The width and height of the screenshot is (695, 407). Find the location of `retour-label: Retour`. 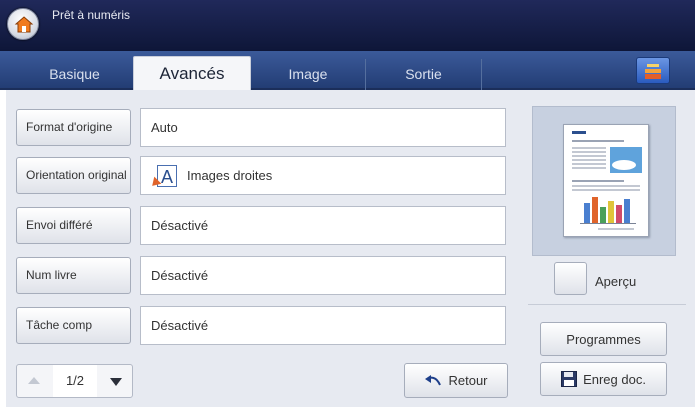

retour-label: Retour is located at coordinates (468, 380).